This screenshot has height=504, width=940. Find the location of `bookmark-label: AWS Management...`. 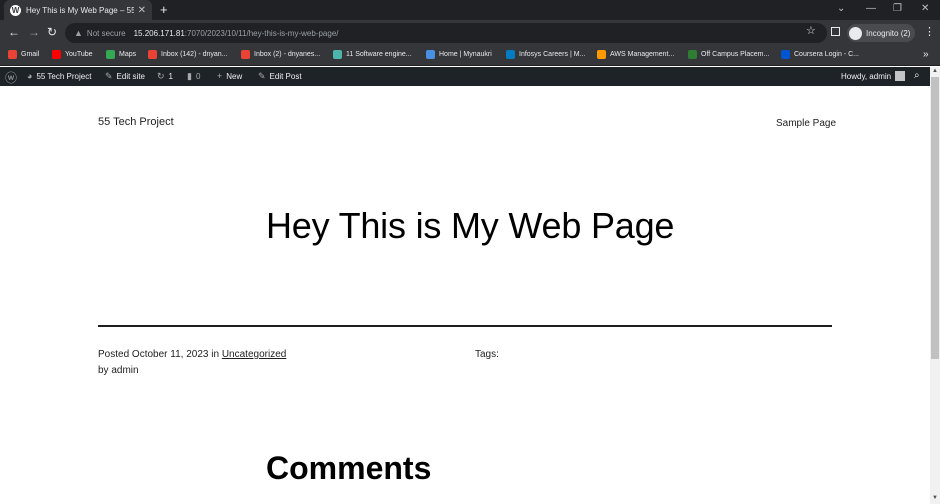

bookmark-label: AWS Management... is located at coordinates (642, 54).